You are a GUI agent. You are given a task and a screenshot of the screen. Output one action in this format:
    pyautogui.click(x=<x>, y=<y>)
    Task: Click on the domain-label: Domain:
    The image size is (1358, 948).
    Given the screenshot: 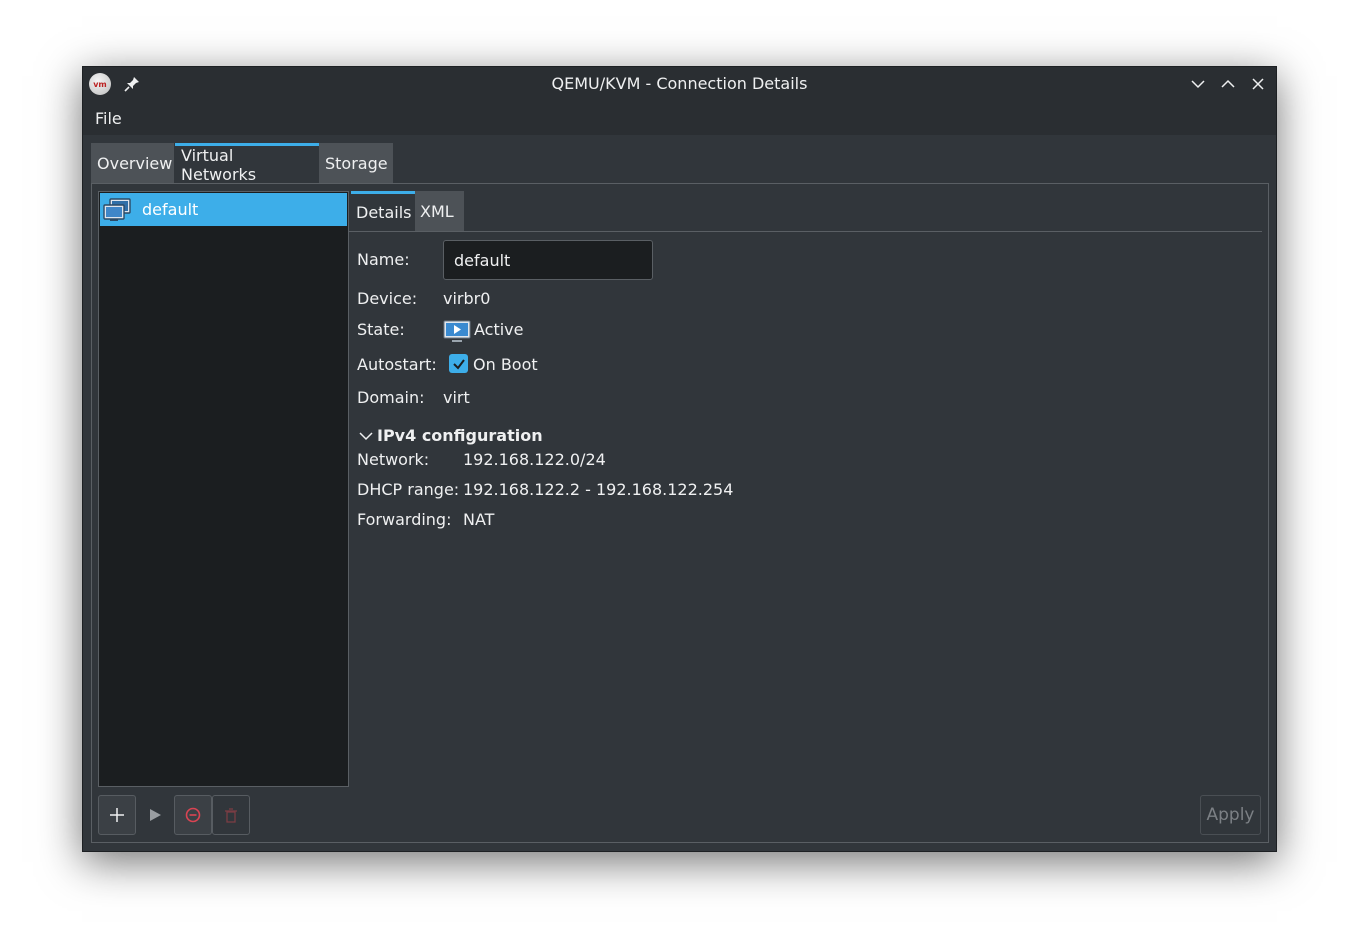 What is the action you would take?
    pyautogui.click(x=391, y=397)
    